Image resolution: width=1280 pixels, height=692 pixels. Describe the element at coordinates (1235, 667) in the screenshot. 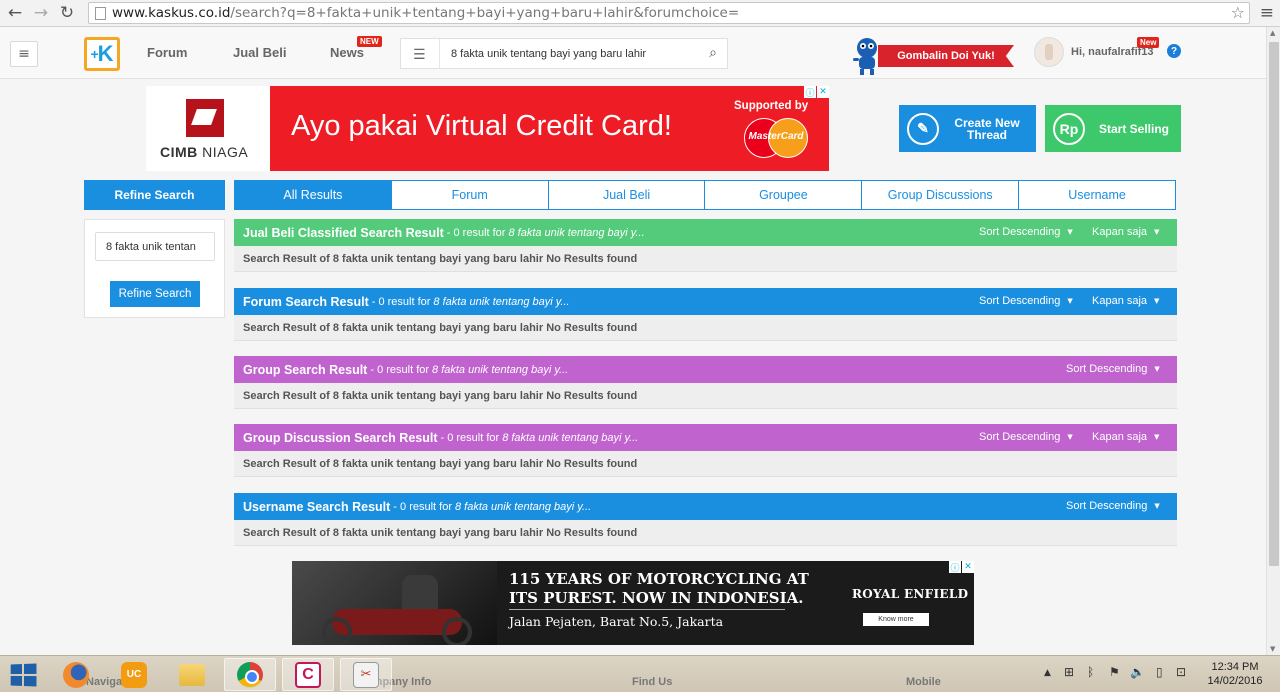

I see `clock-time: 12:34 PM` at that location.